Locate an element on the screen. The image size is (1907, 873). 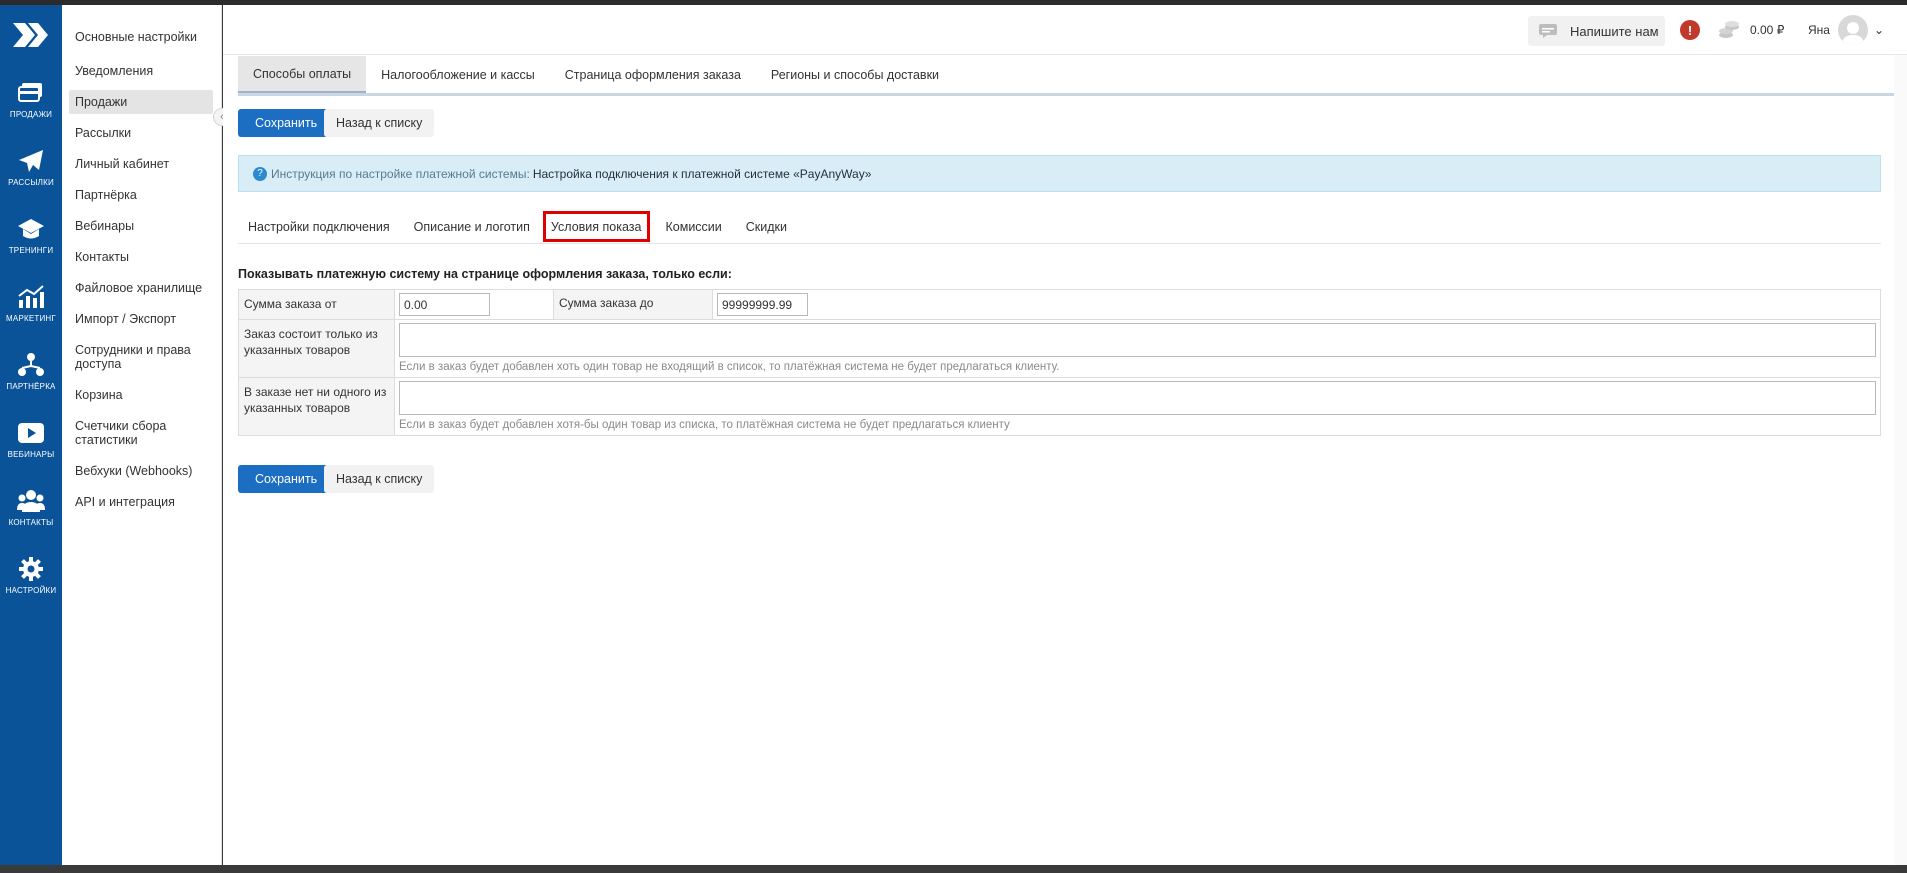
save-button-bottom: Сохранить is located at coordinates (286, 479).